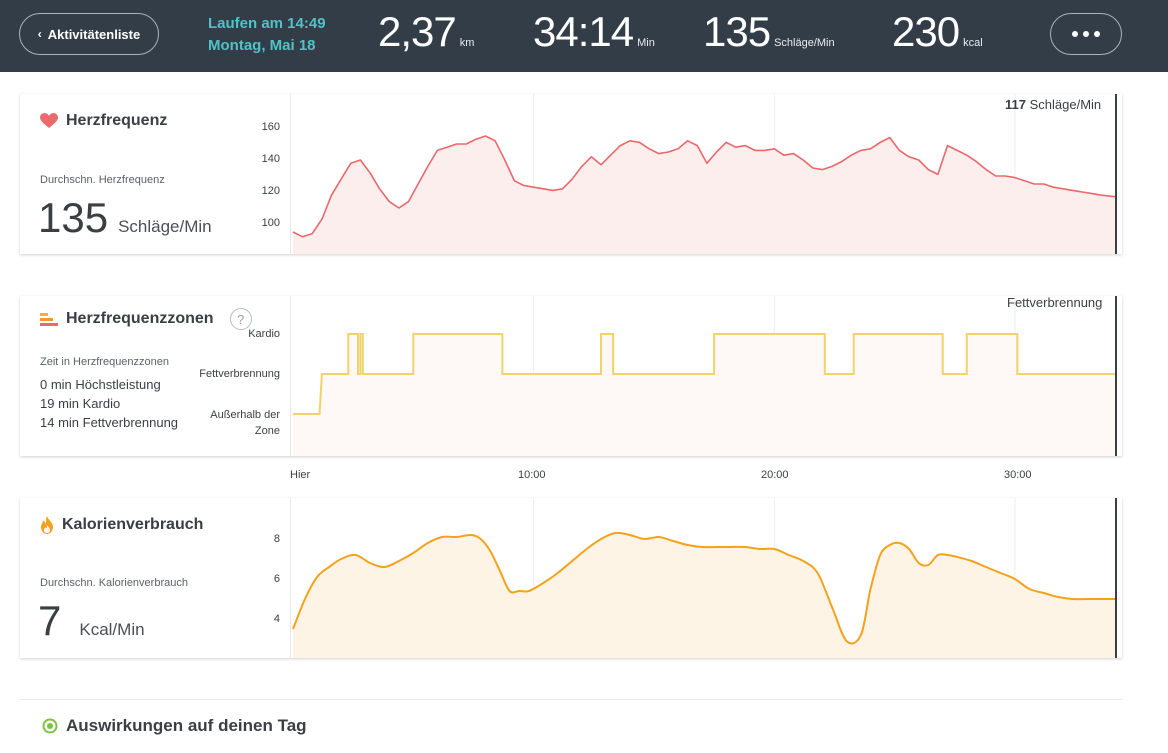 Image resolution: width=1168 pixels, height=753 pixels. What do you see at coordinates (973, 43) in the screenshot?
I see `stat-calories-unit: kcal` at bounding box center [973, 43].